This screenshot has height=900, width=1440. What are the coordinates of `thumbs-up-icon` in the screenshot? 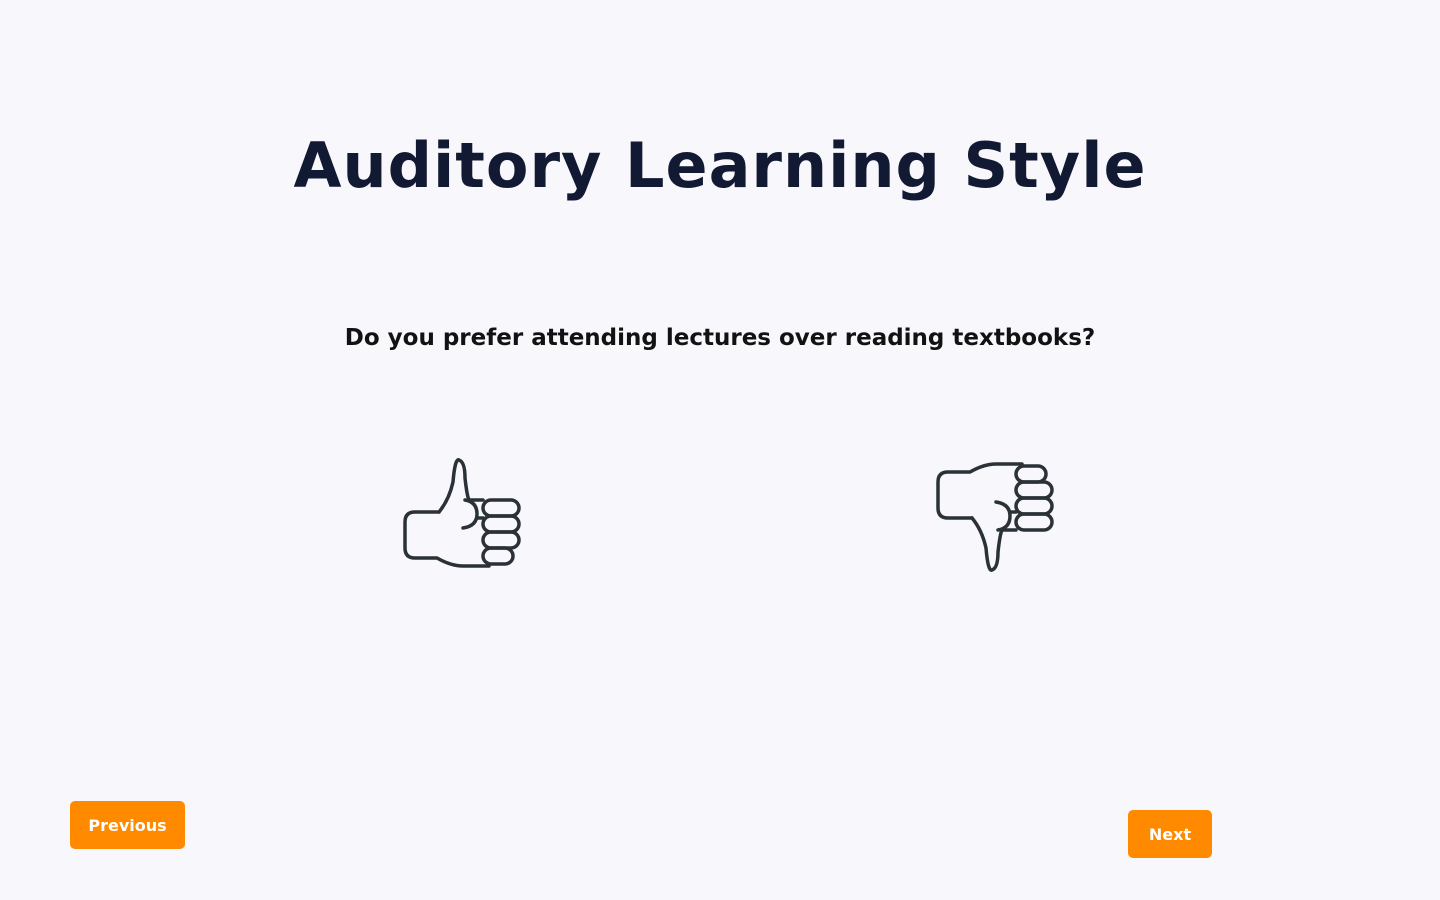 It's located at (462, 513).